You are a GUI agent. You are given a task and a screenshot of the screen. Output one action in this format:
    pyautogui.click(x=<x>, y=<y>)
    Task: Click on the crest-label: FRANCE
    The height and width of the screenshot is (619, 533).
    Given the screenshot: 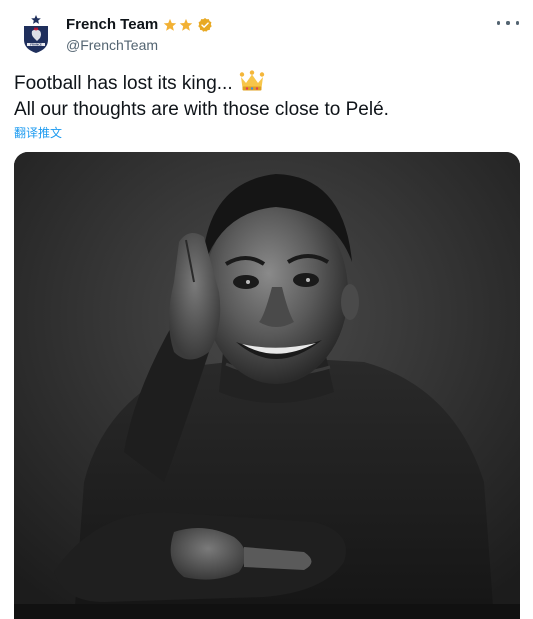 What is the action you would take?
    pyautogui.click(x=36, y=45)
    